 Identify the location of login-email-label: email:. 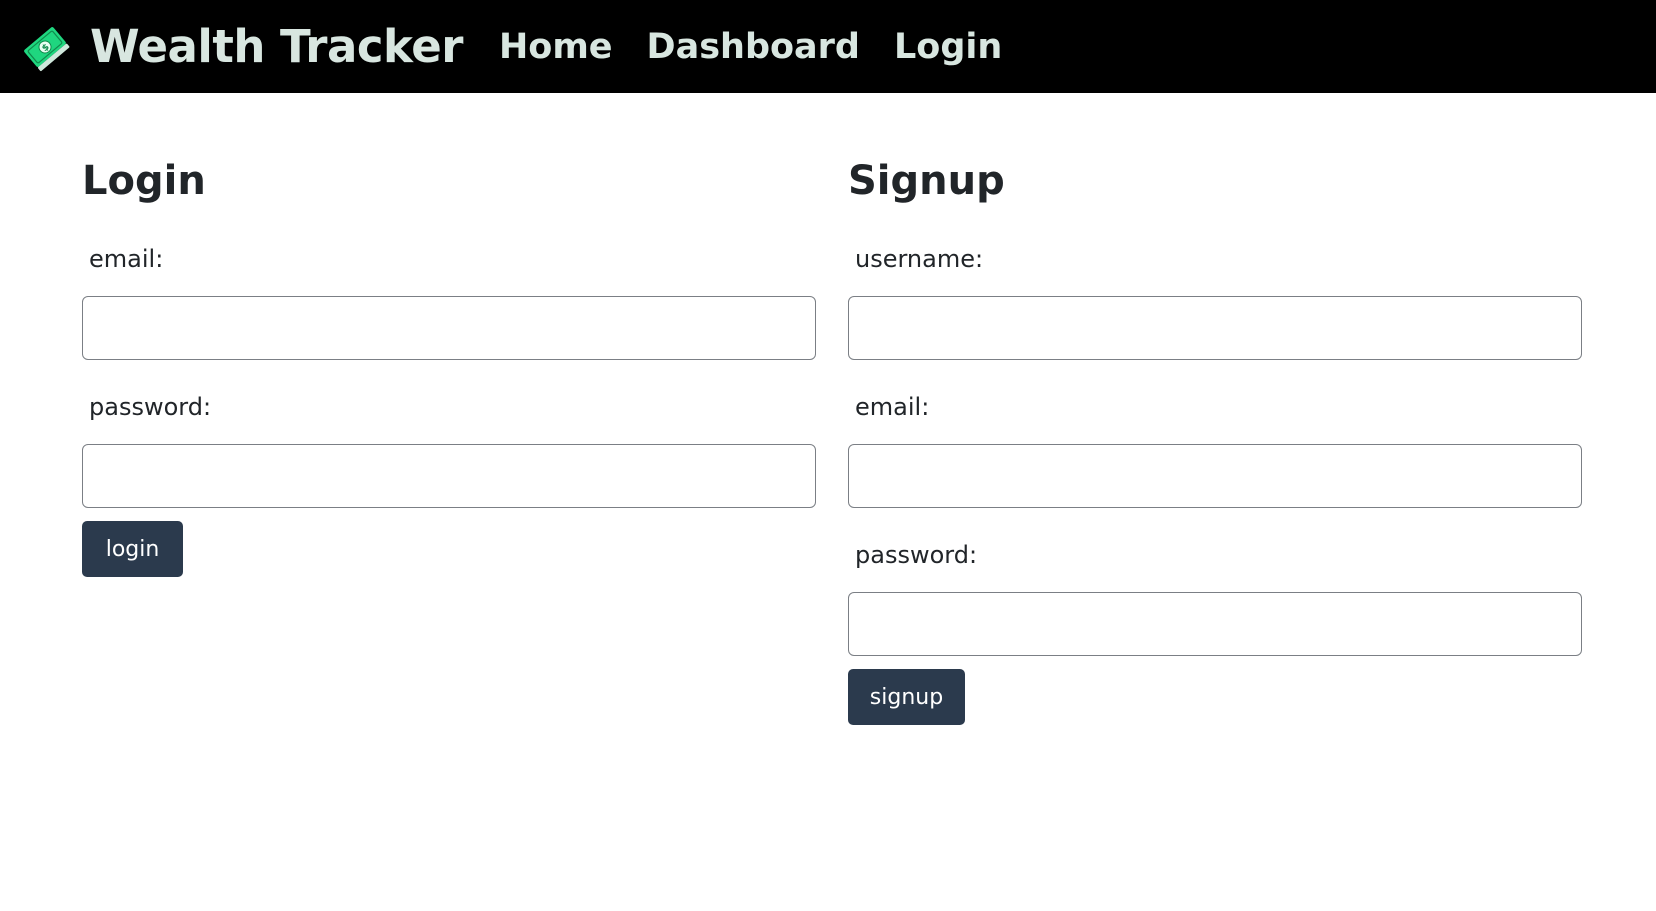
(126, 259).